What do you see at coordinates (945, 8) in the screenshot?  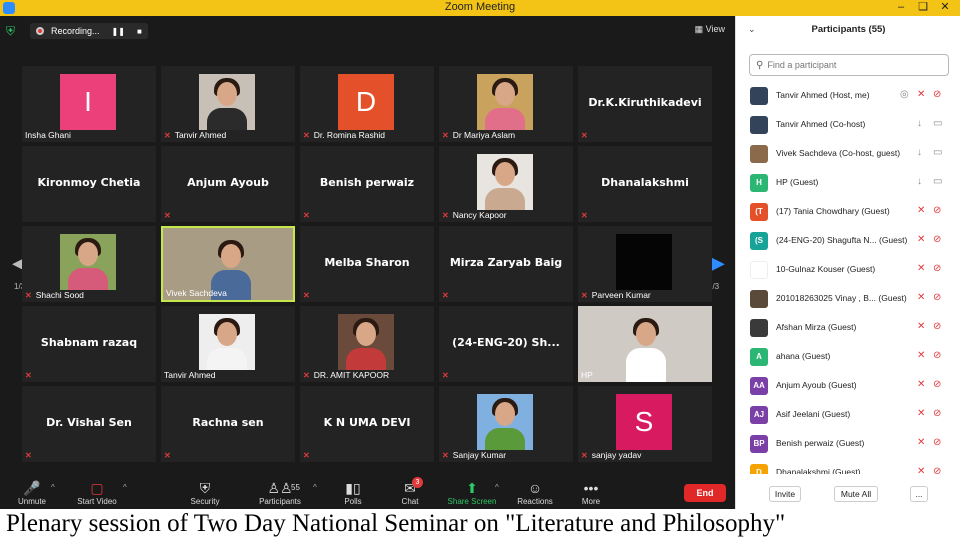 I see `close-window-button: ✕` at bounding box center [945, 8].